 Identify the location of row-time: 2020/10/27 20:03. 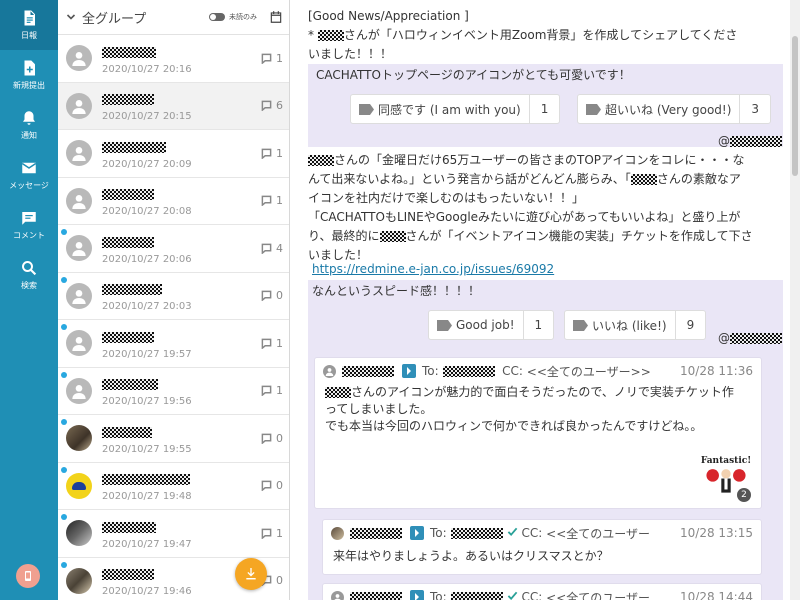
(147, 307).